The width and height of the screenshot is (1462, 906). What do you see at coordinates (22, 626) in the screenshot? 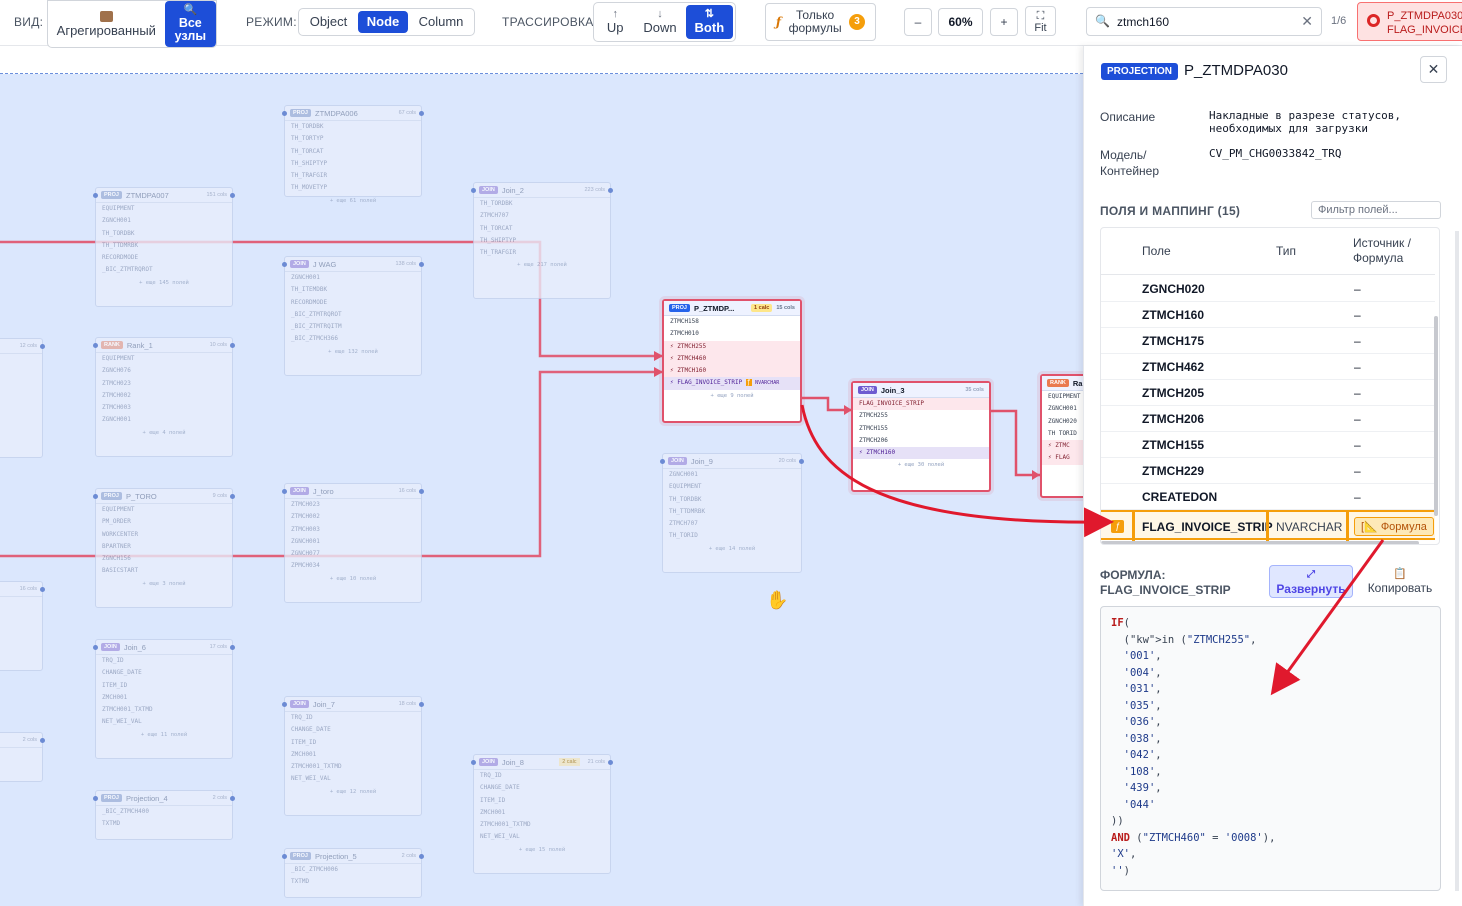
I see `graph-node: 16 cols` at bounding box center [22, 626].